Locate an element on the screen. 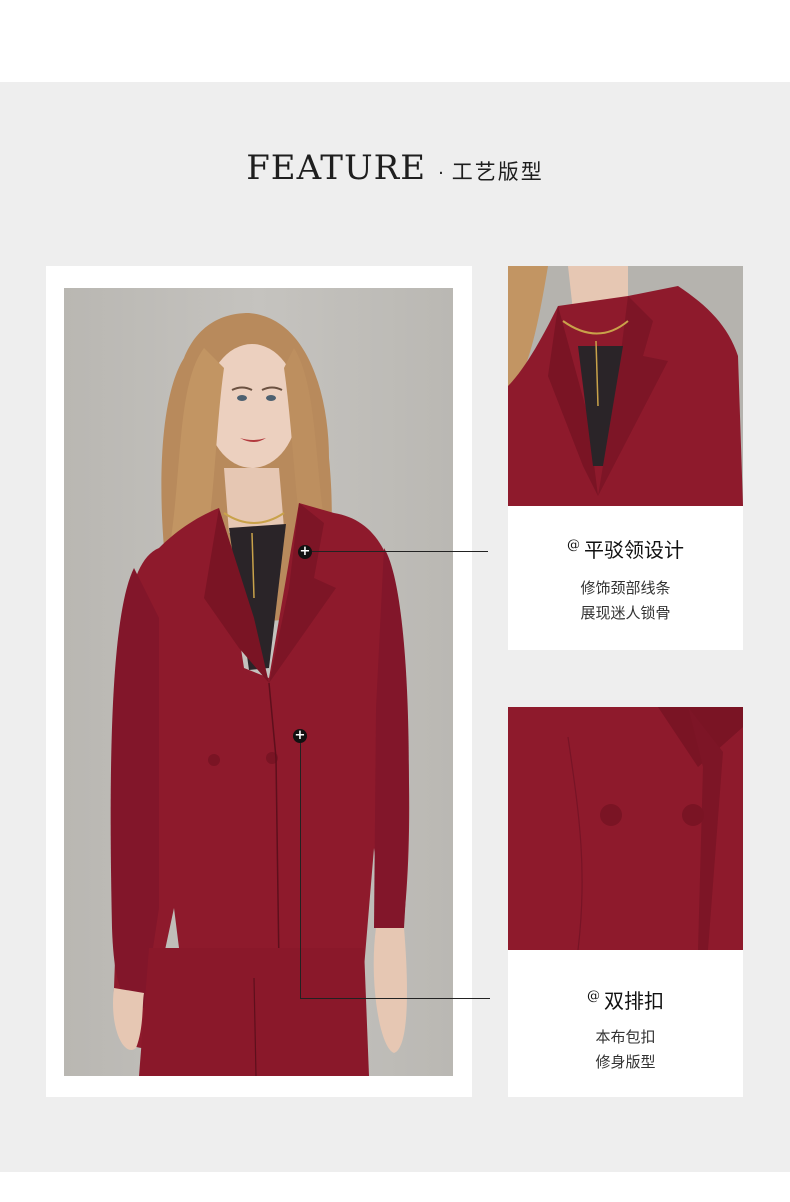 This screenshot has width=790, height=1202. feature-card-collar: @ 平驳领设计 修饰颈部线条 展现迷人锁骨 is located at coordinates (625, 458).